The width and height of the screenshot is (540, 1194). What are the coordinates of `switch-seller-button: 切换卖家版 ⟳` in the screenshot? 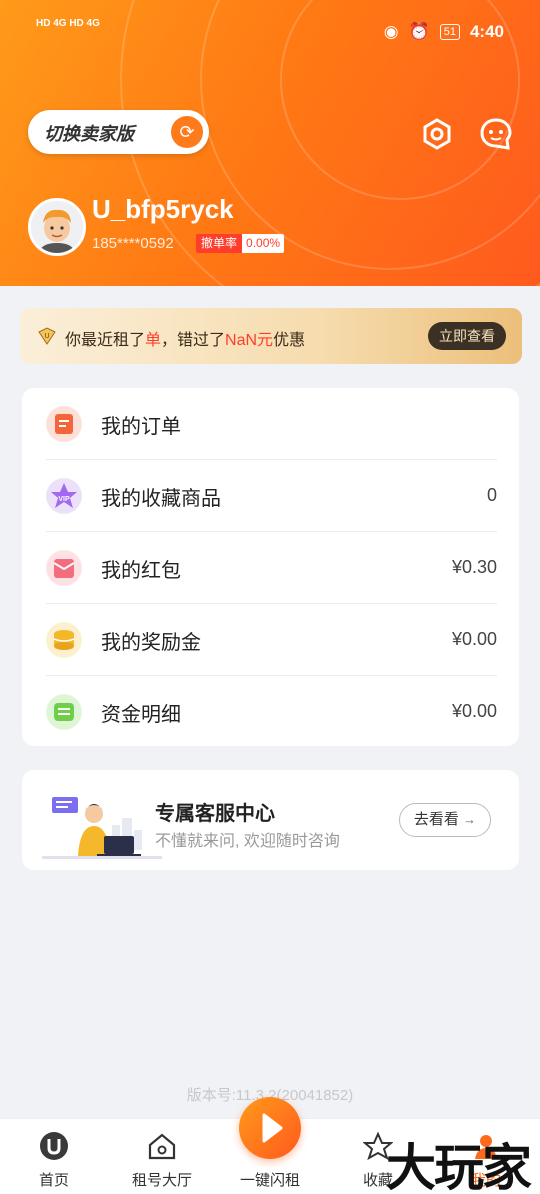 It's located at (118, 132).